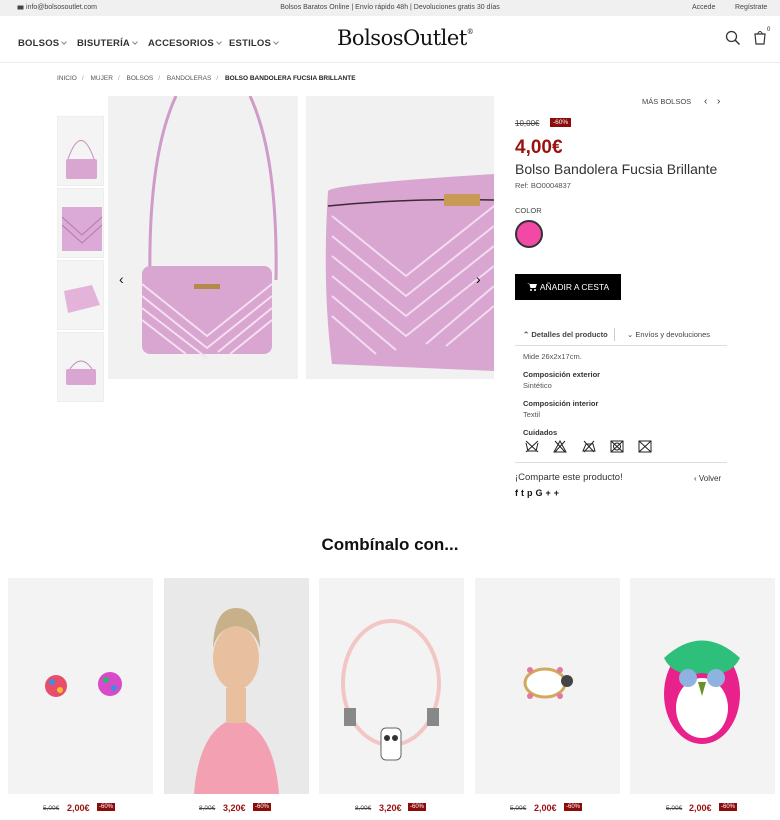 This screenshot has width=780, height=820. I want to click on no-dry-clean-icon, so click(645, 446).